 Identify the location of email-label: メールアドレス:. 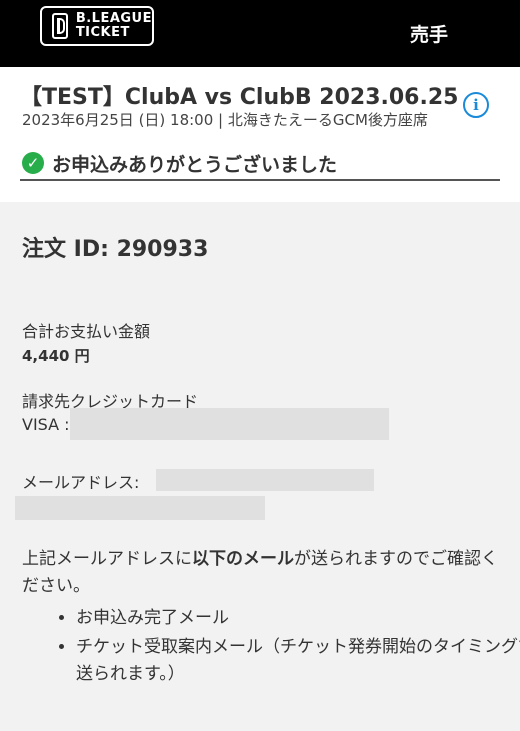
(81, 482).